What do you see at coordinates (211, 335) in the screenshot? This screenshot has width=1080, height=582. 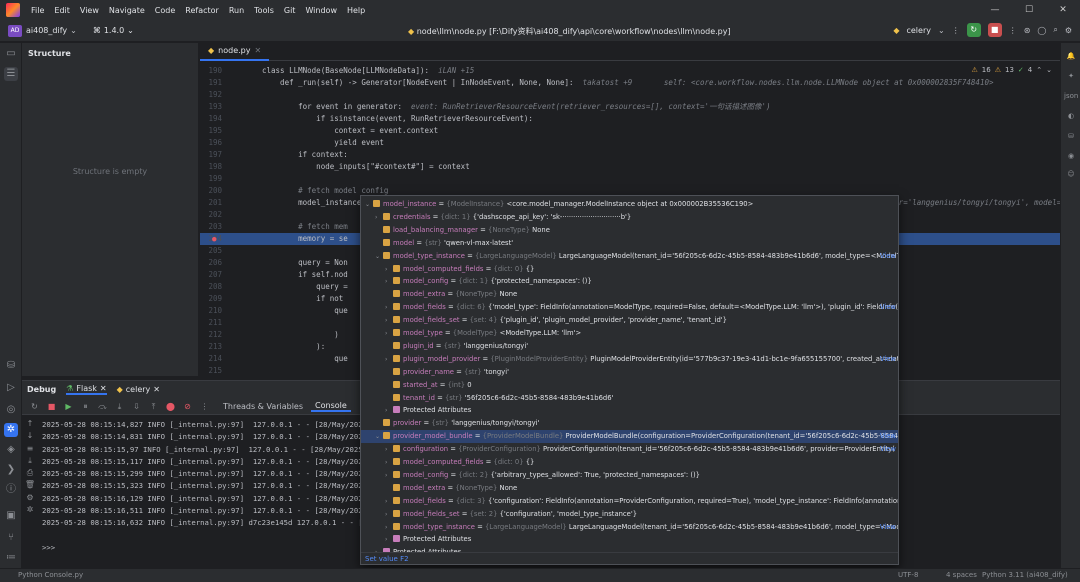 I see `line-number: 212` at bounding box center [211, 335].